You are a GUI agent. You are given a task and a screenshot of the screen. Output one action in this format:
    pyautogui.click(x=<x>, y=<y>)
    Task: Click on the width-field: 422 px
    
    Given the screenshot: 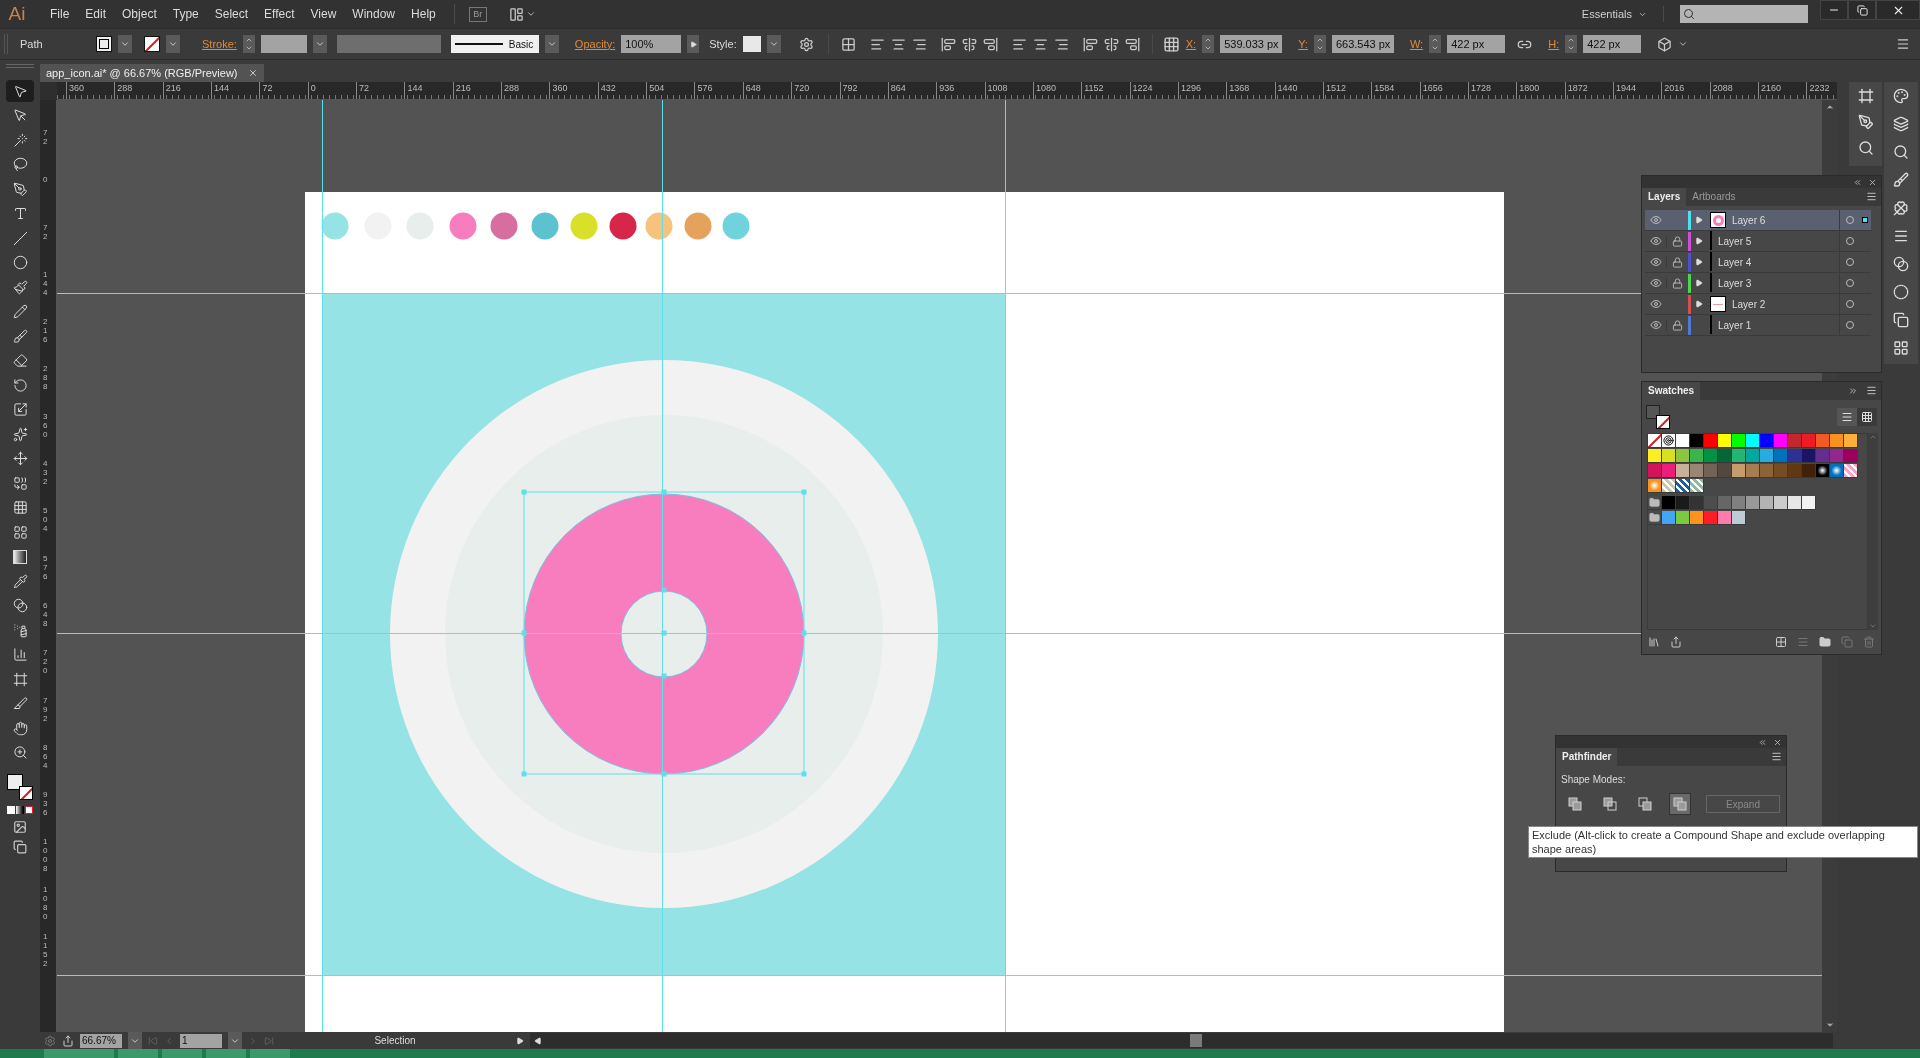 What is the action you would take?
    pyautogui.click(x=1476, y=44)
    